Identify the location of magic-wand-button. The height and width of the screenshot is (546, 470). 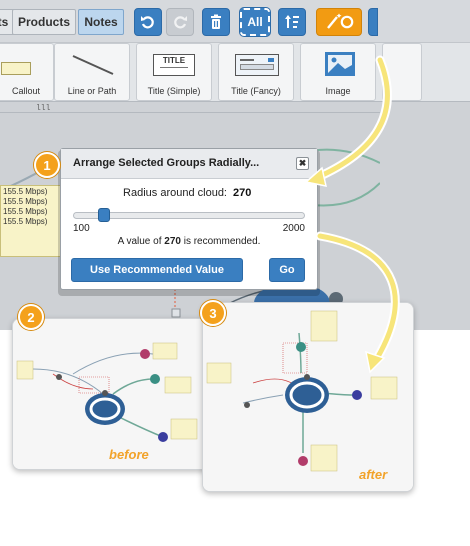
(339, 22).